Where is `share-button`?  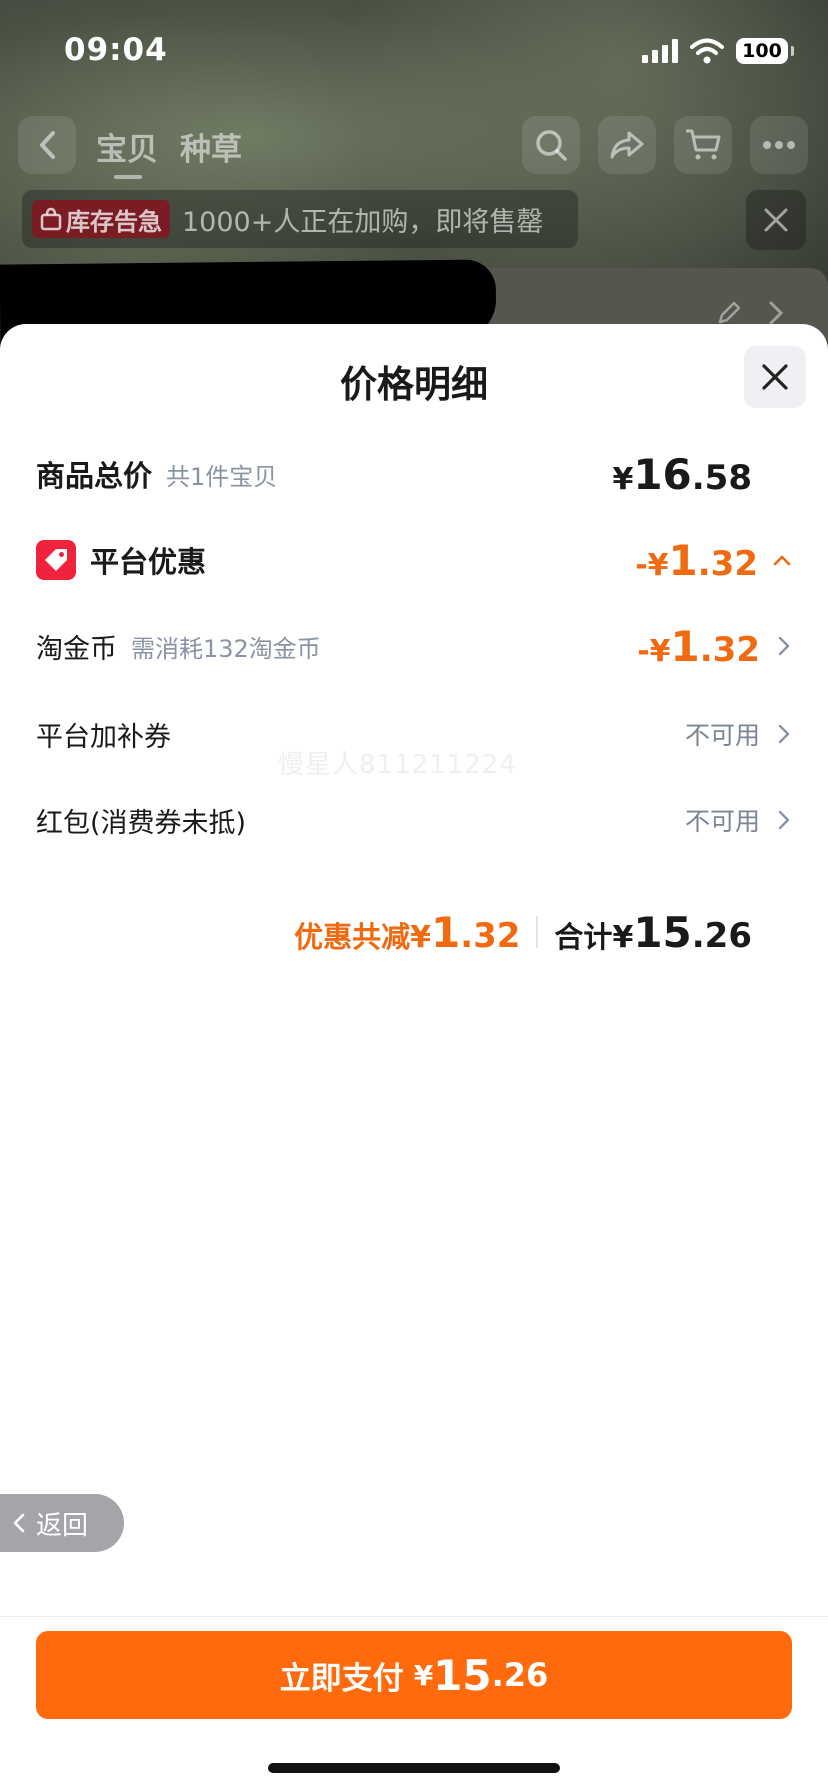 share-button is located at coordinates (627, 145).